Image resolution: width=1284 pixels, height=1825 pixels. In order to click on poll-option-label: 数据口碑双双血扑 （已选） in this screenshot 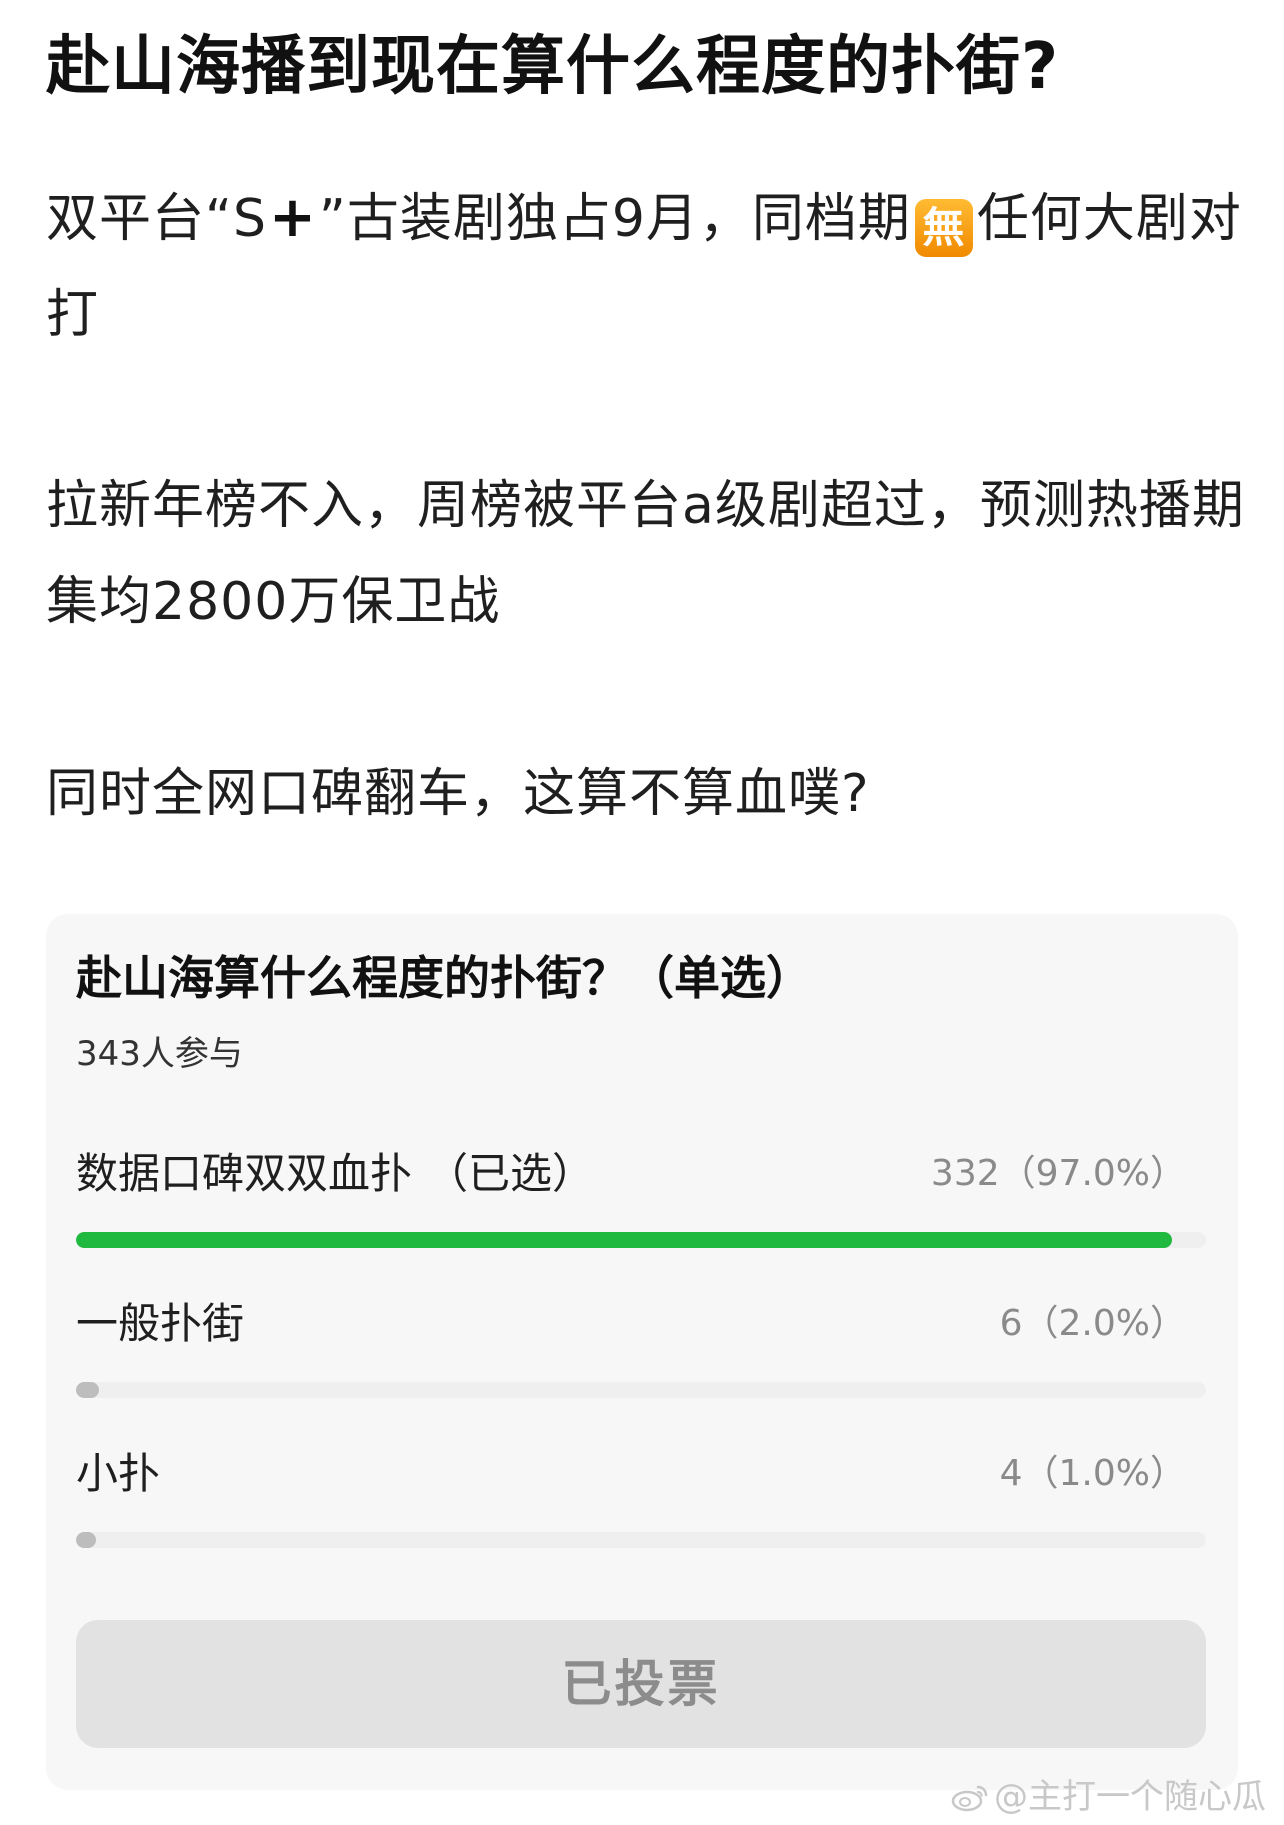, I will do `click(335, 1174)`.